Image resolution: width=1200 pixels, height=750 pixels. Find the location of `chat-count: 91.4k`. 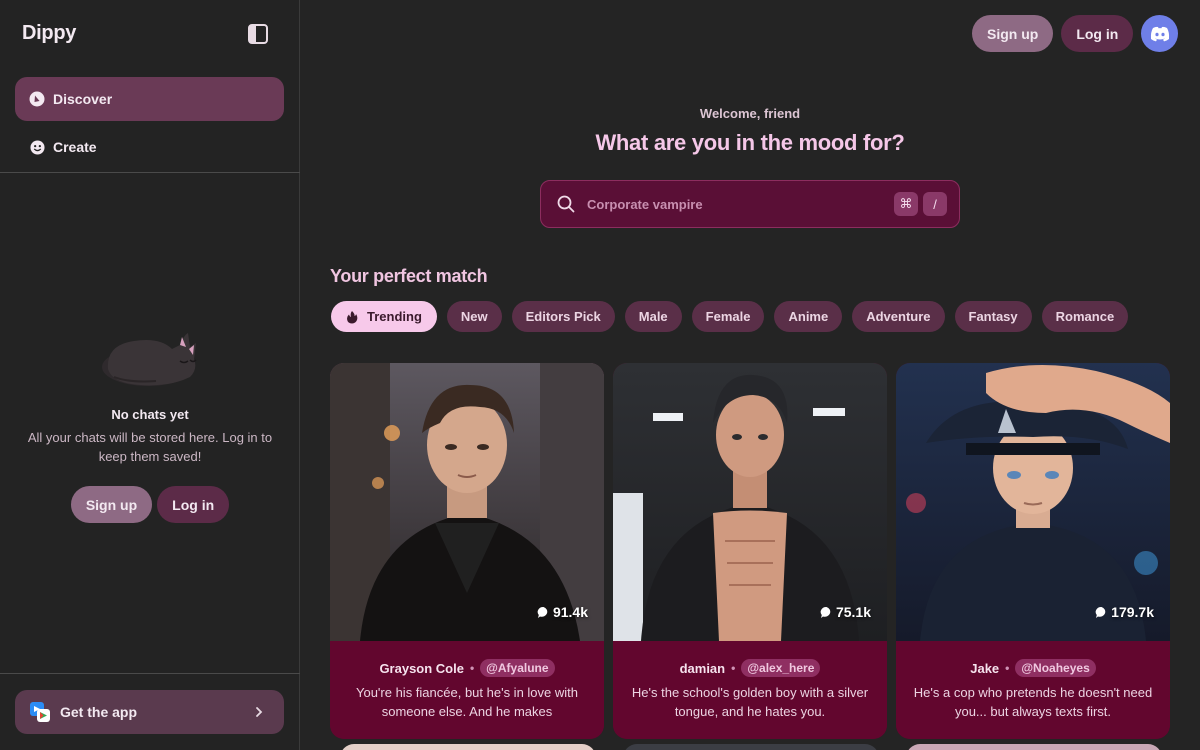

chat-count: 91.4k is located at coordinates (562, 612).